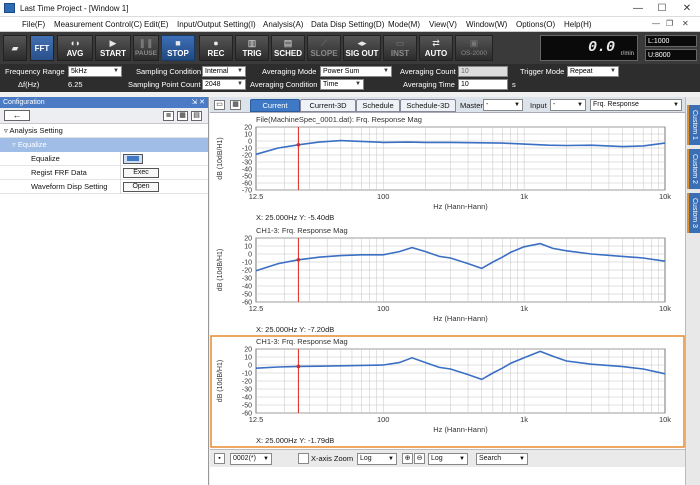  I want to click on averaging-mode-select: Power Sum ▼, so click(356, 71).